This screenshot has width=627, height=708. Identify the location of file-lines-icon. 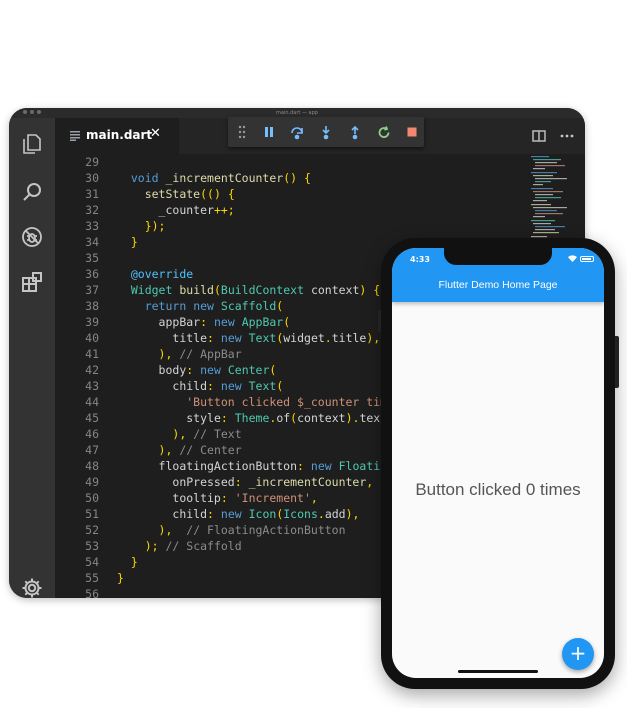
(75, 136).